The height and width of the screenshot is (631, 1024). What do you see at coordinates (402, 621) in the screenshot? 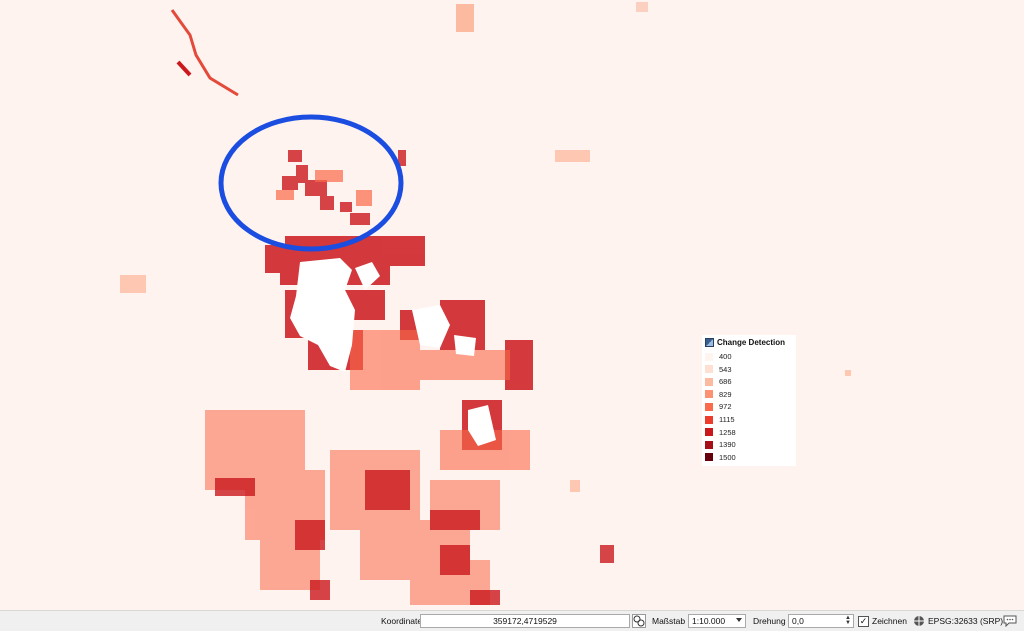
I see `coordinate-label: Koordinate` at bounding box center [402, 621].